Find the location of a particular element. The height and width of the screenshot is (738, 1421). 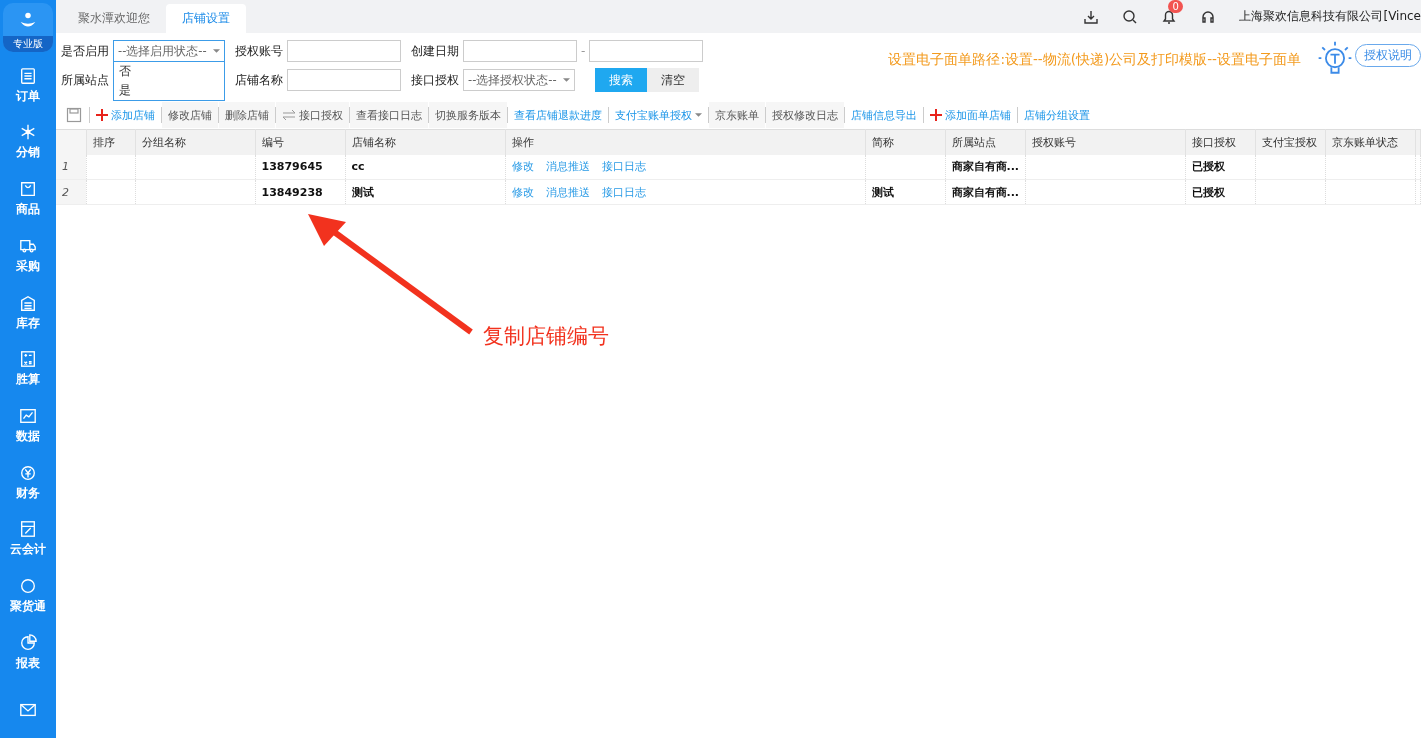

sidebar-item: 分销 is located at coordinates (28, 142).